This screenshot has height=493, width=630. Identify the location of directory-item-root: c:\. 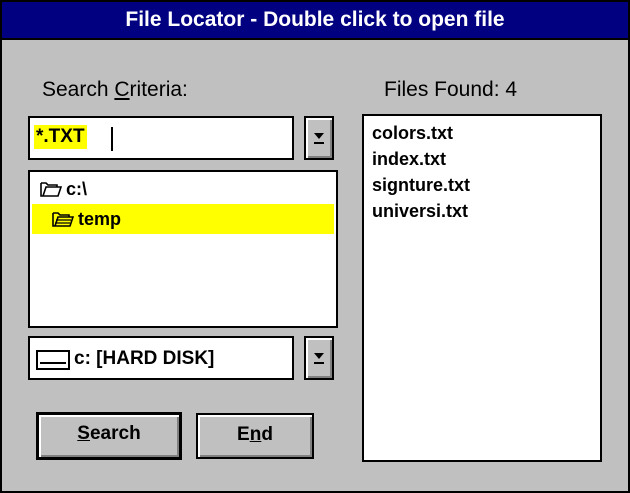
(183, 189).